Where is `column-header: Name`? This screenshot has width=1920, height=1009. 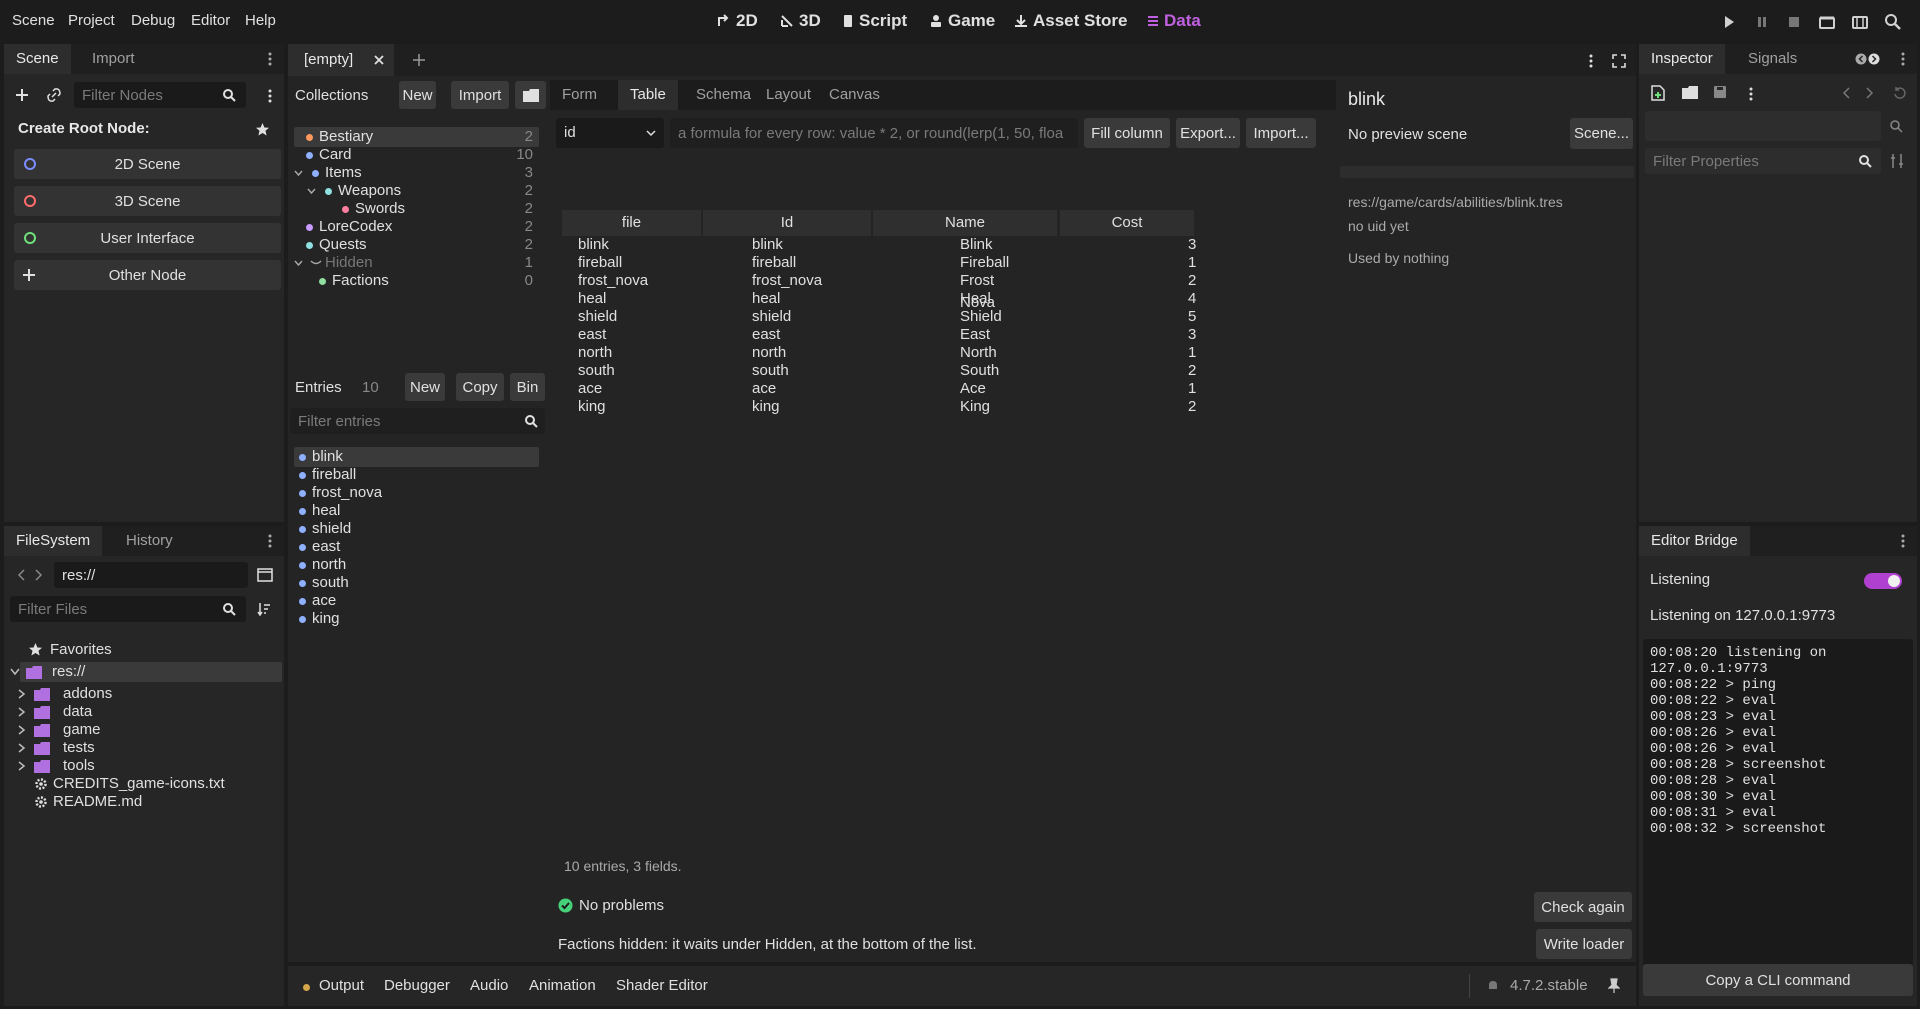 column-header: Name is located at coordinates (965, 223).